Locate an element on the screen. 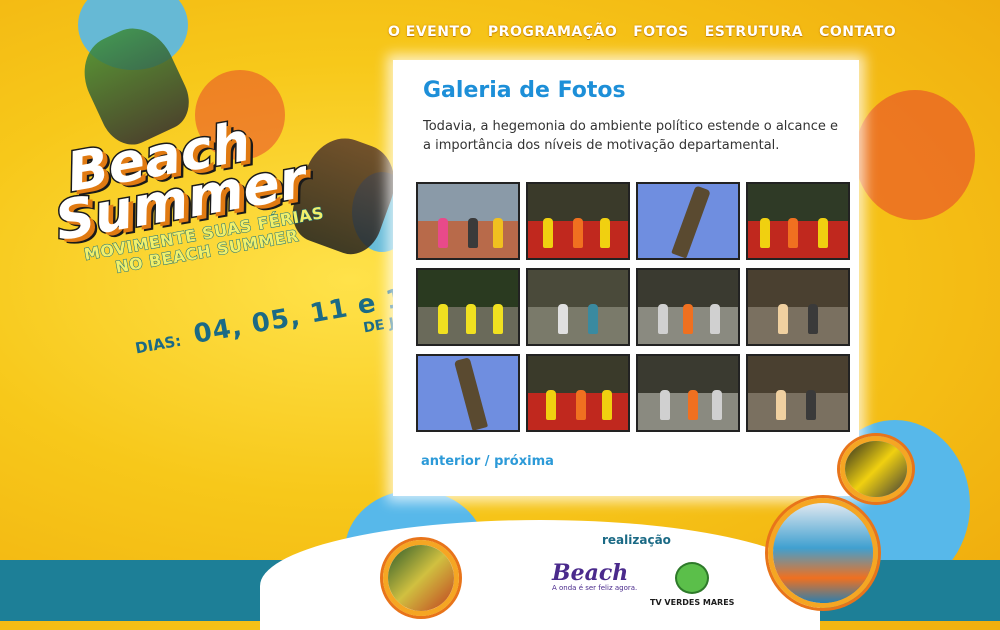 The height and width of the screenshot is (630, 1000). nav-item-programacao: PROGRAMAÇÃO is located at coordinates (552, 32).